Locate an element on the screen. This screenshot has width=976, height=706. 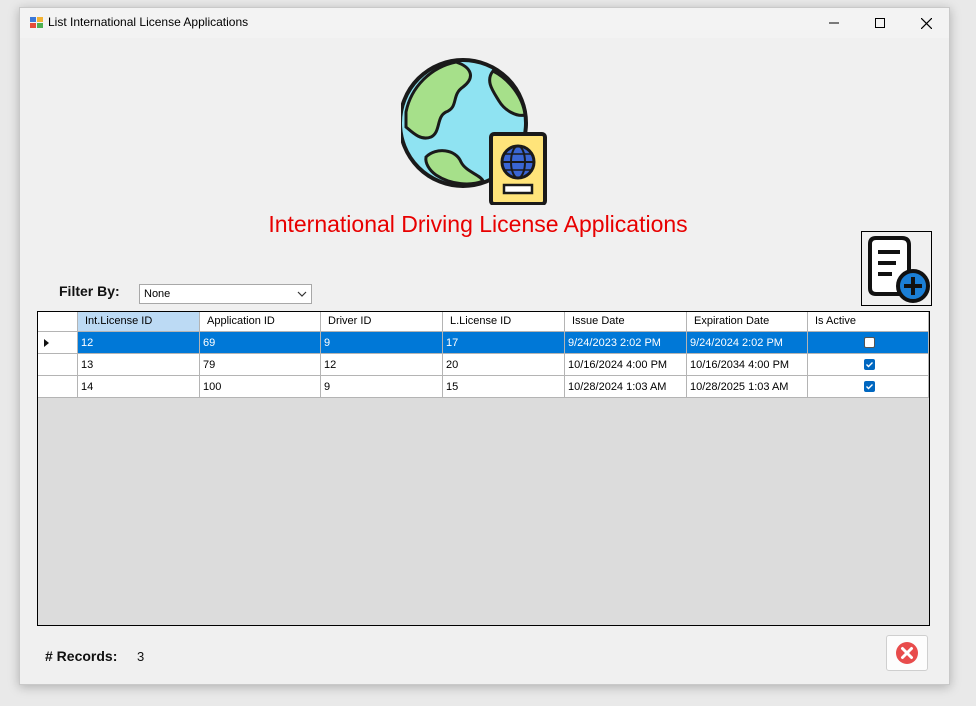
close-icon is located at coordinates (926, 23).